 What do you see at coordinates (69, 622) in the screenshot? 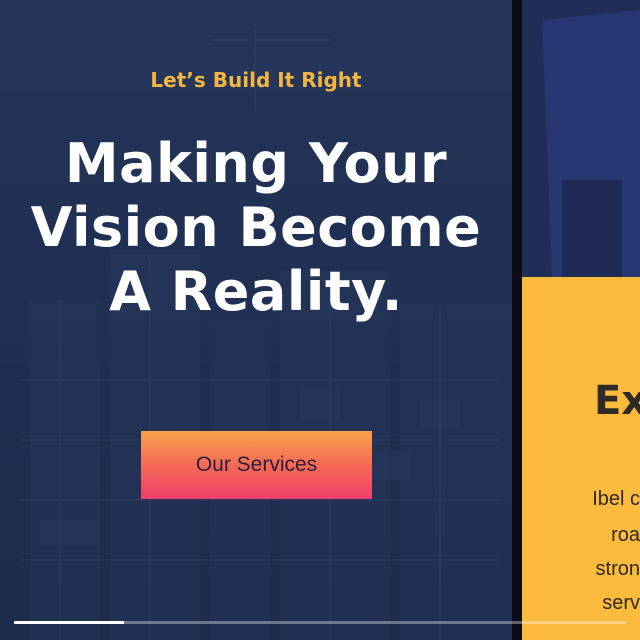
I see `slider-progress-fill` at bounding box center [69, 622].